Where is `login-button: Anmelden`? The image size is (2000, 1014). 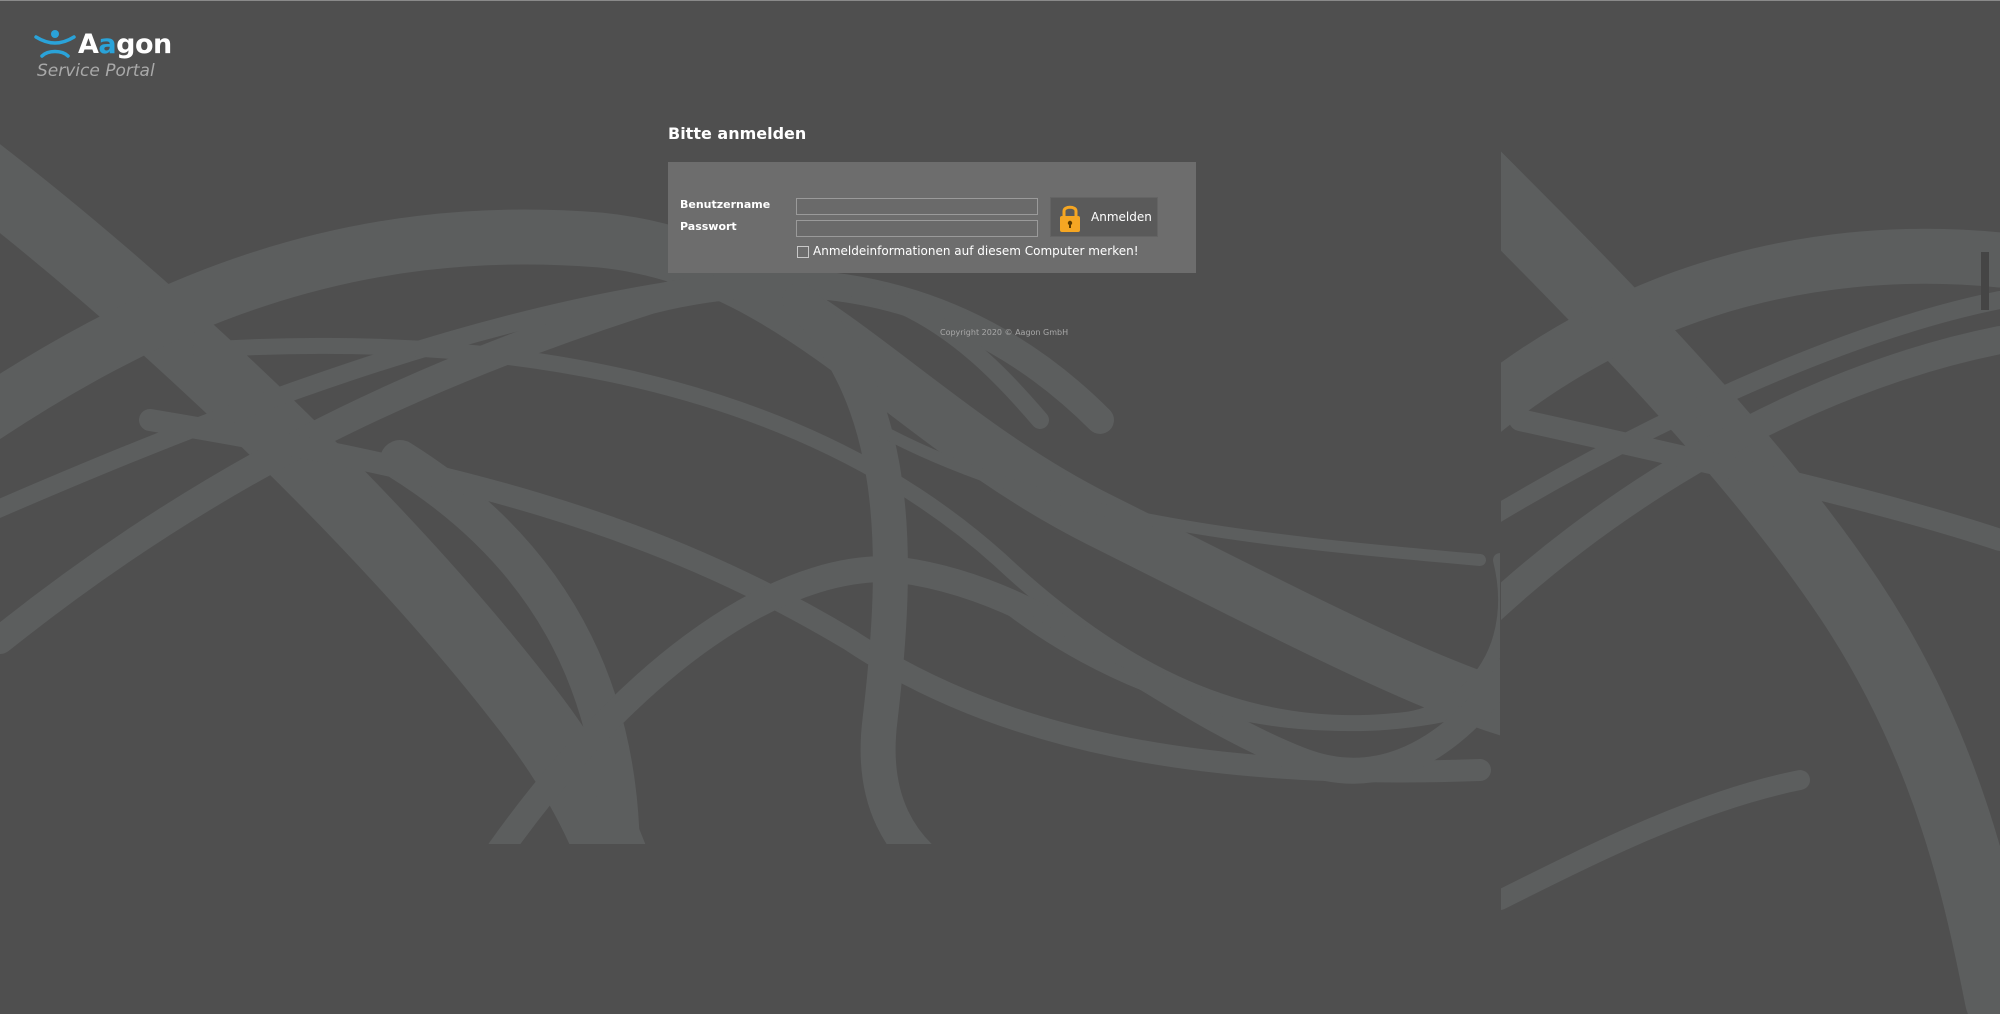
login-button: Anmelden is located at coordinates (1104, 217).